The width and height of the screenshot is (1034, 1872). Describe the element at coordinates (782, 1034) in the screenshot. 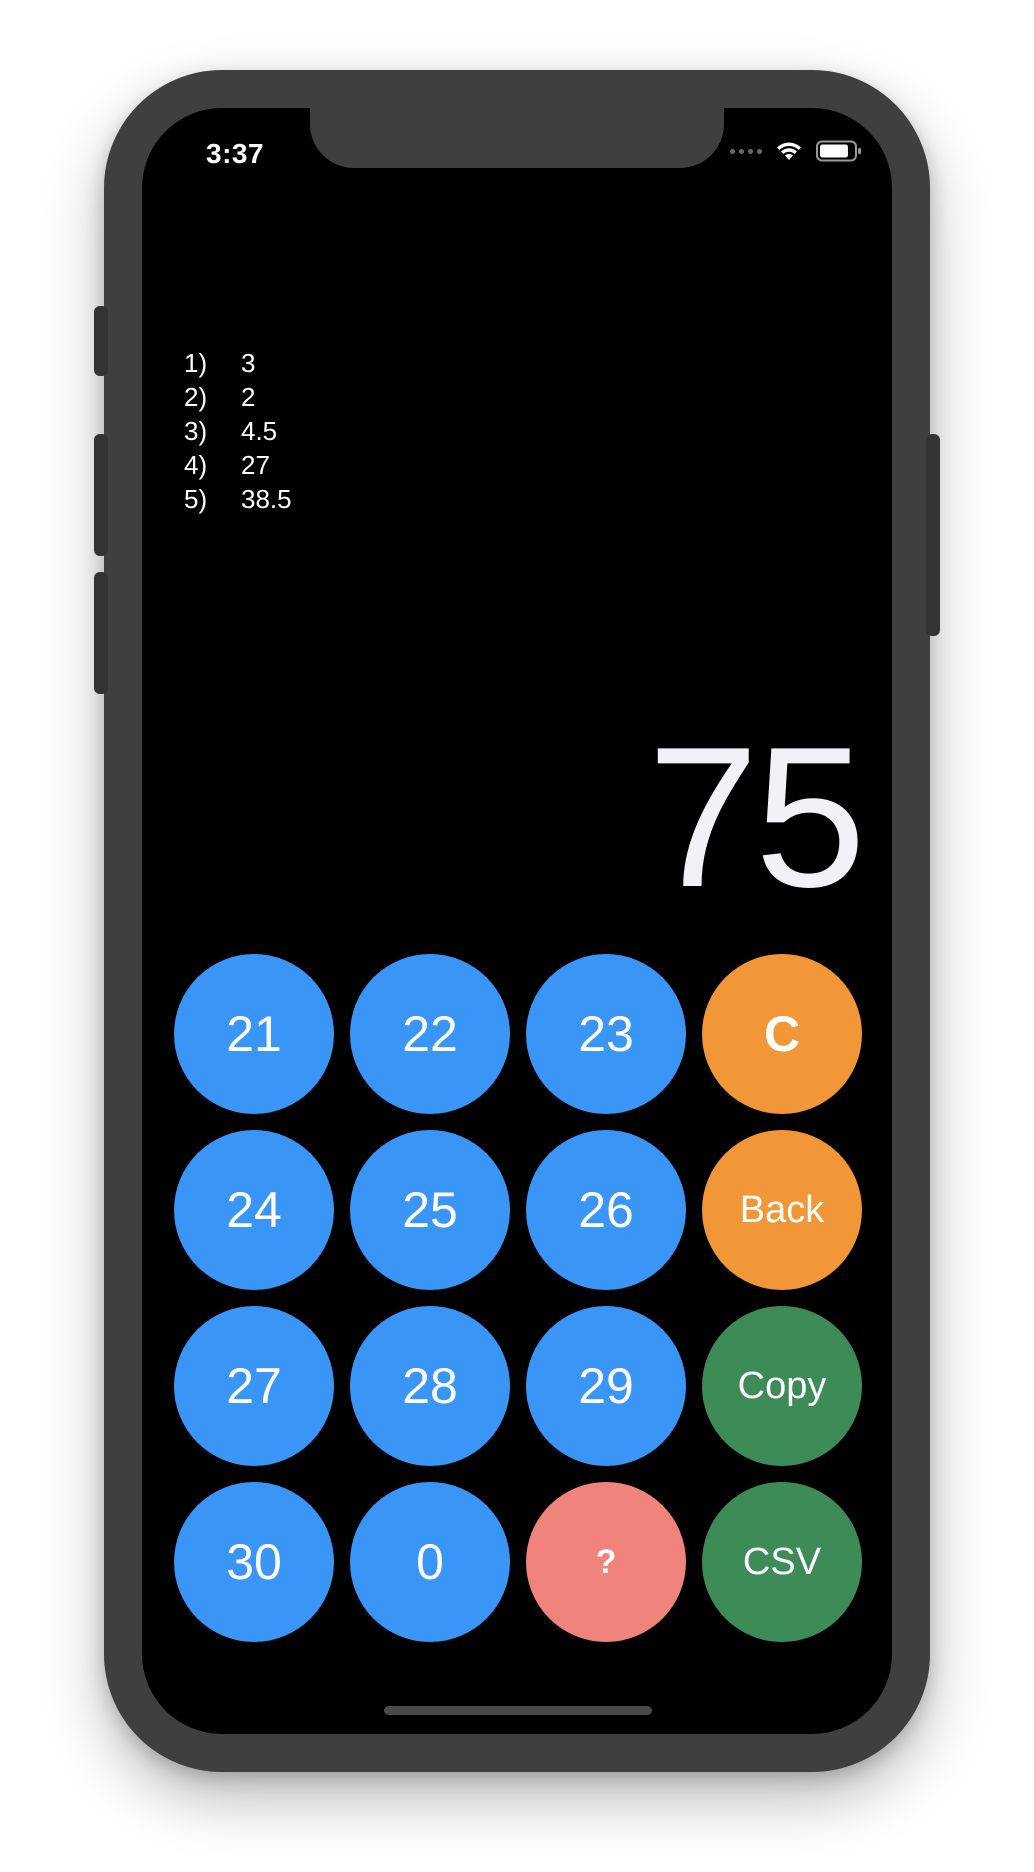

I see `clear-button: C` at that location.